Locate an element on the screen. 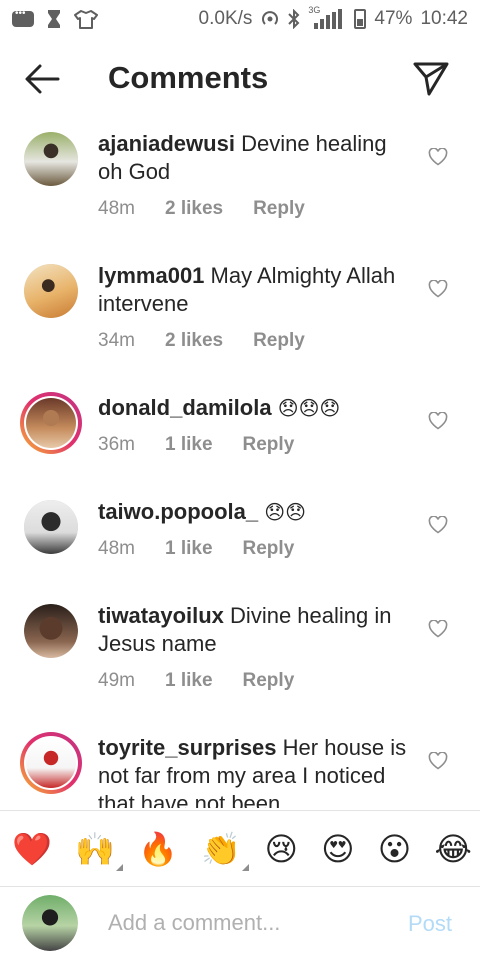  comment-time: 49m is located at coordinates (116, 680).